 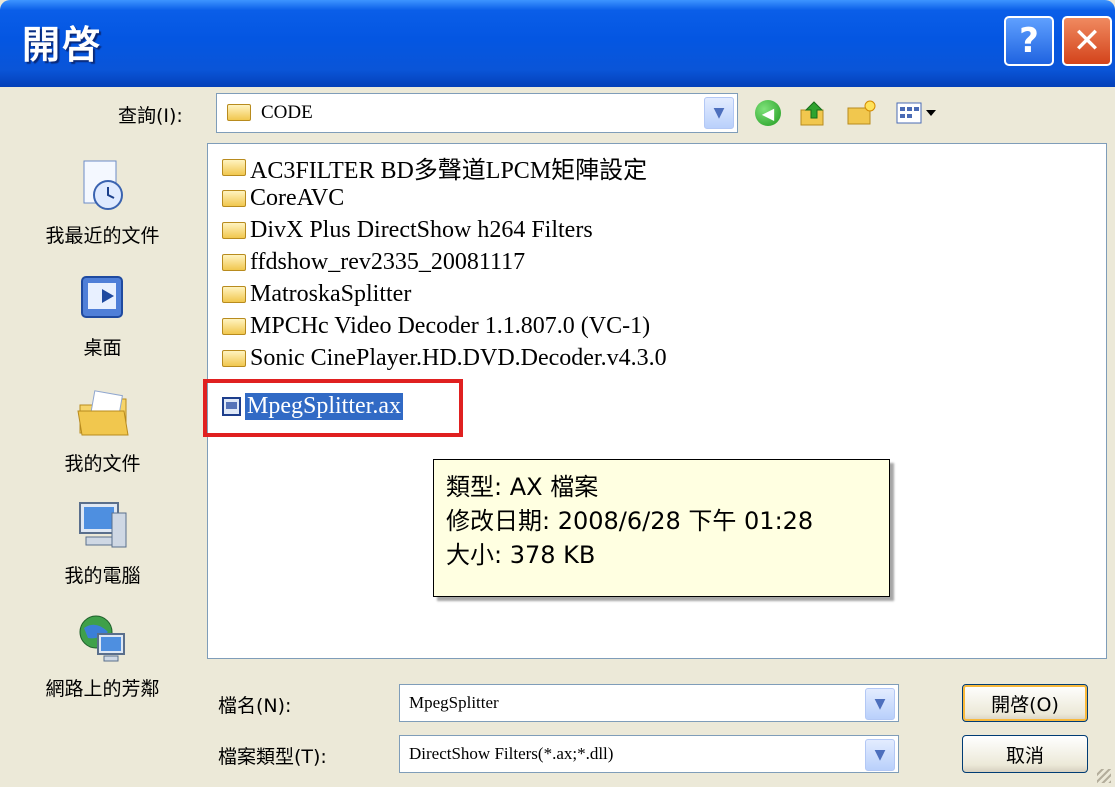 I want to click on file-name: Sonic CinePlayer.HD.DVD.Decoder.v4.3.0, so click(x=458, y=357).